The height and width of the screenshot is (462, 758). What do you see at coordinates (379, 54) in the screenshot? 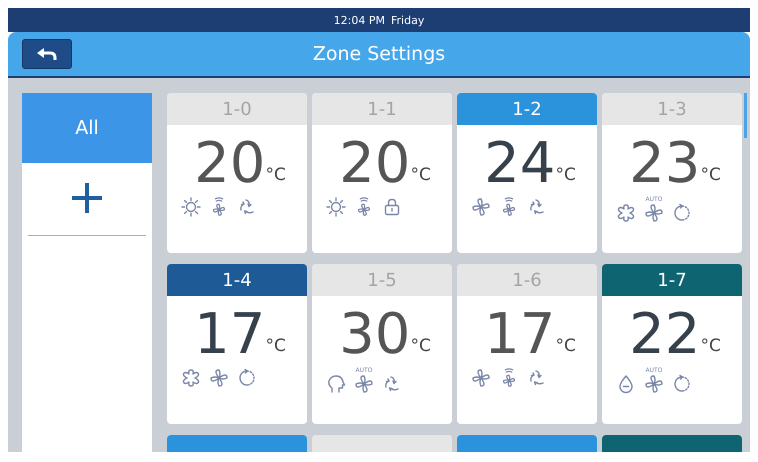
I see `screen-title: Zone Settings` at bounding box center [379, 54].